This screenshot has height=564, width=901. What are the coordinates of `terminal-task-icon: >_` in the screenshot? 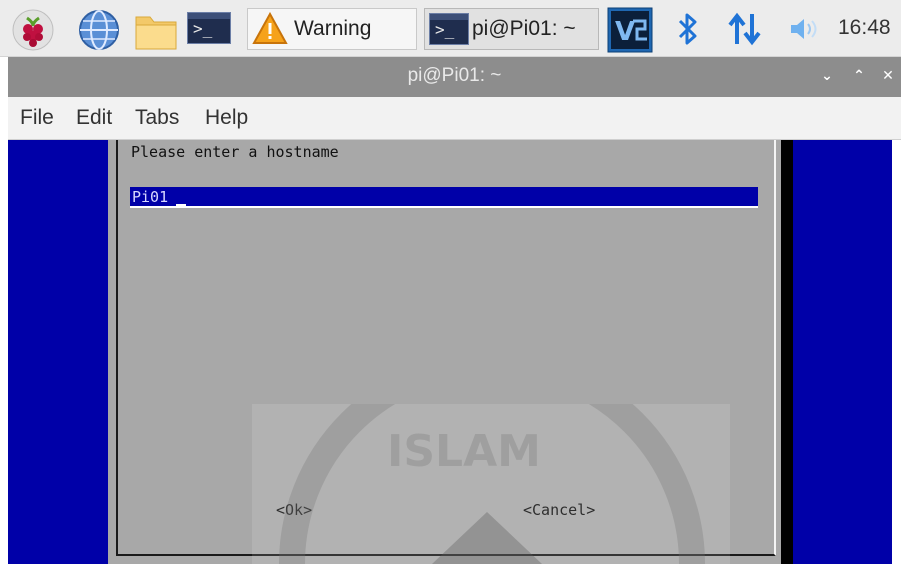 It's located at (449, 29).